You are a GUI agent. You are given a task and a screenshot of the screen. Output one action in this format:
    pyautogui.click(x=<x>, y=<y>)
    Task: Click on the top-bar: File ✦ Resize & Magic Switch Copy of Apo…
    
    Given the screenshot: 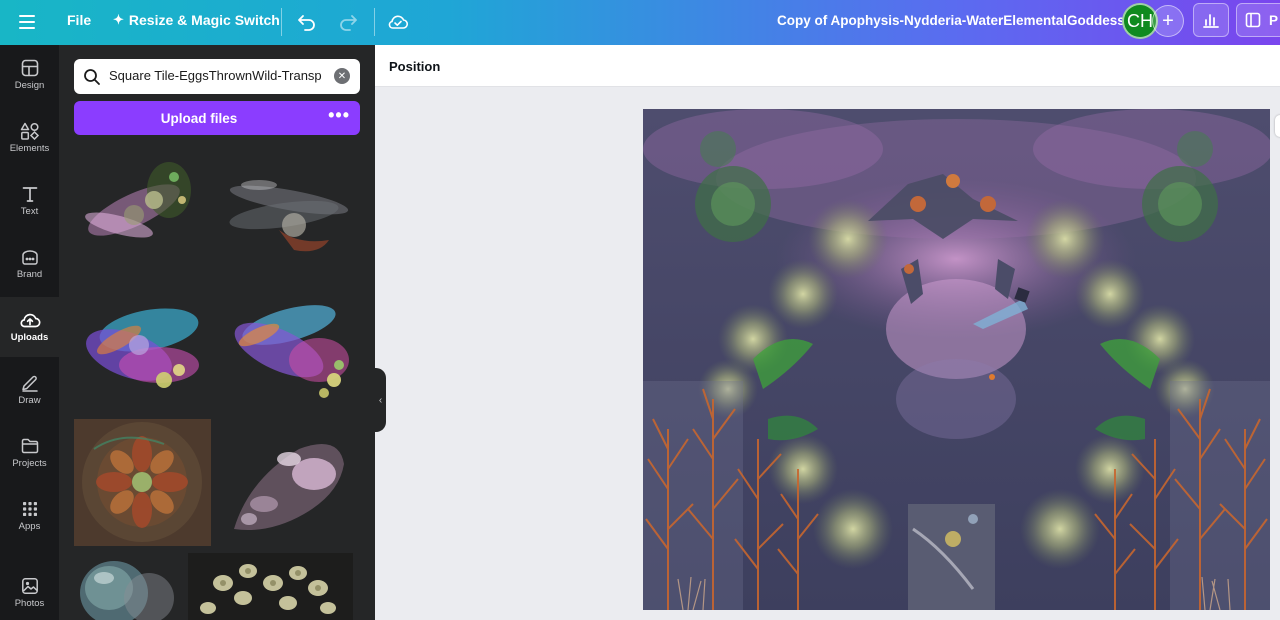 What is the action you would take?
    pyautogui.click(x=640, y=22)
    